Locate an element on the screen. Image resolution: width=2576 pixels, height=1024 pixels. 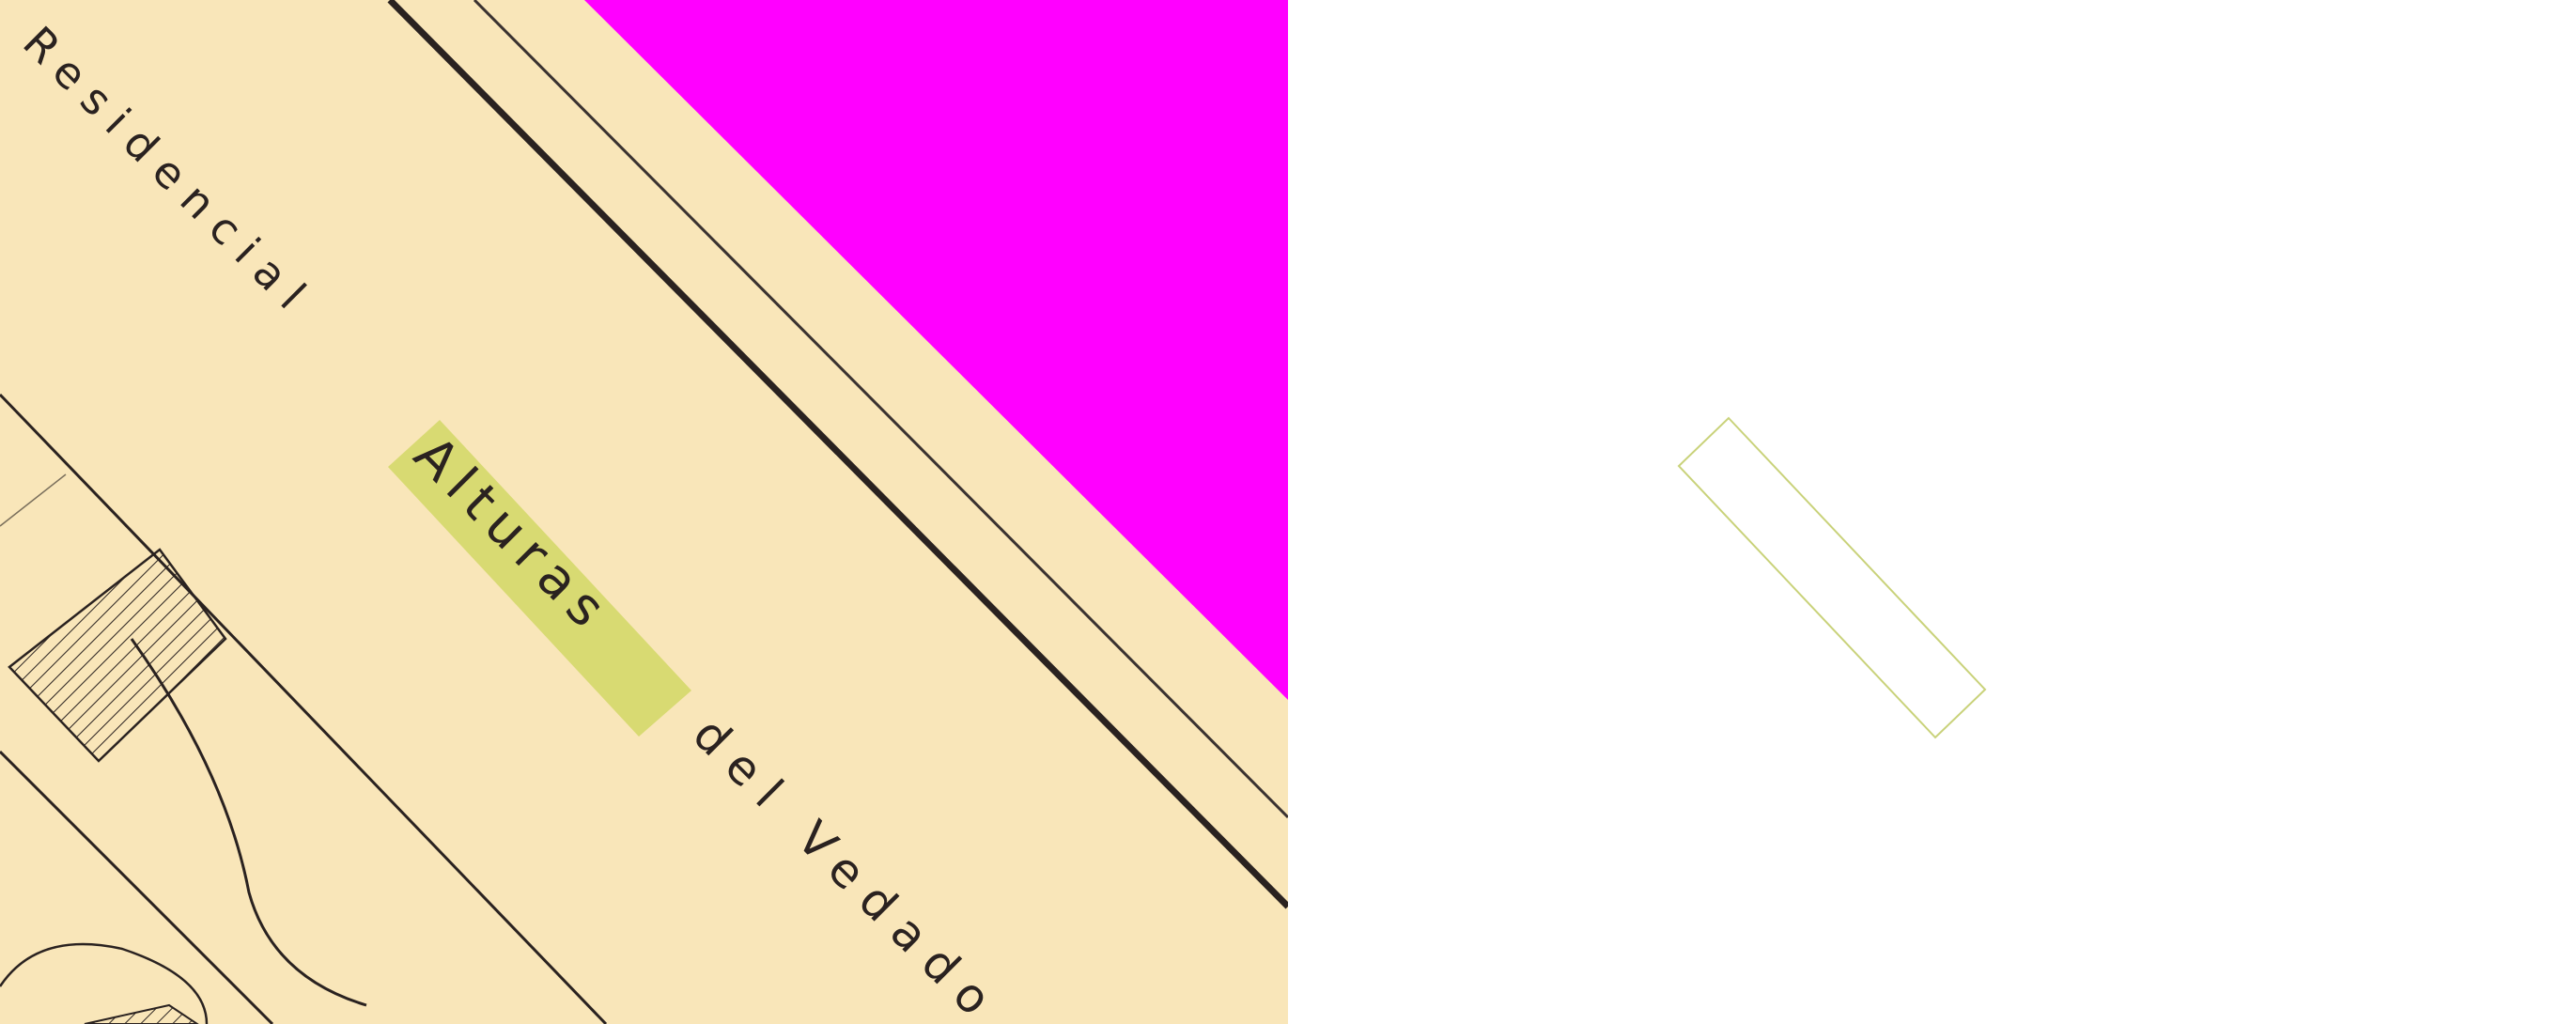
annotation-canvas is located at coordinates (1832, 577).